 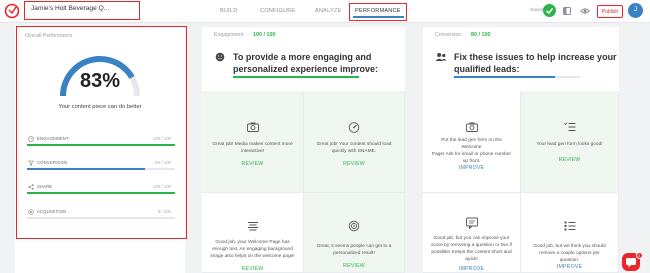 I want to click on card-text-line: Great job! Your content should load, so click(x=354, y=144).